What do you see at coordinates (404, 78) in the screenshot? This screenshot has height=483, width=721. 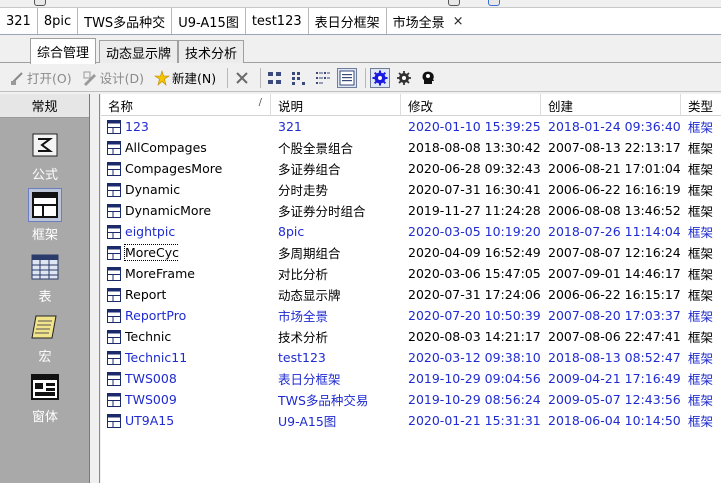 I see `gear-dark-button` at bounding box center [404, 78].